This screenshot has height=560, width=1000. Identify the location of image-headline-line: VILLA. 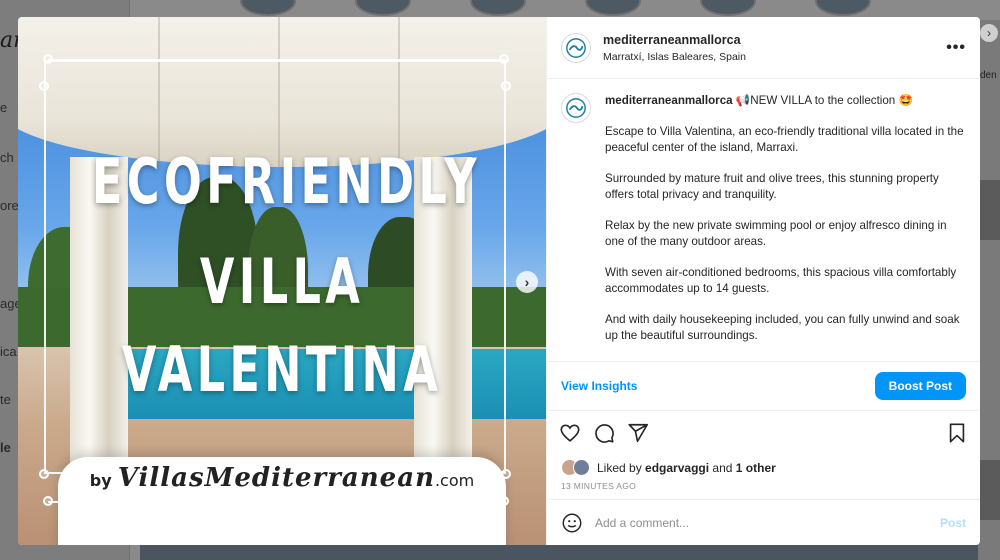
(282, 281).